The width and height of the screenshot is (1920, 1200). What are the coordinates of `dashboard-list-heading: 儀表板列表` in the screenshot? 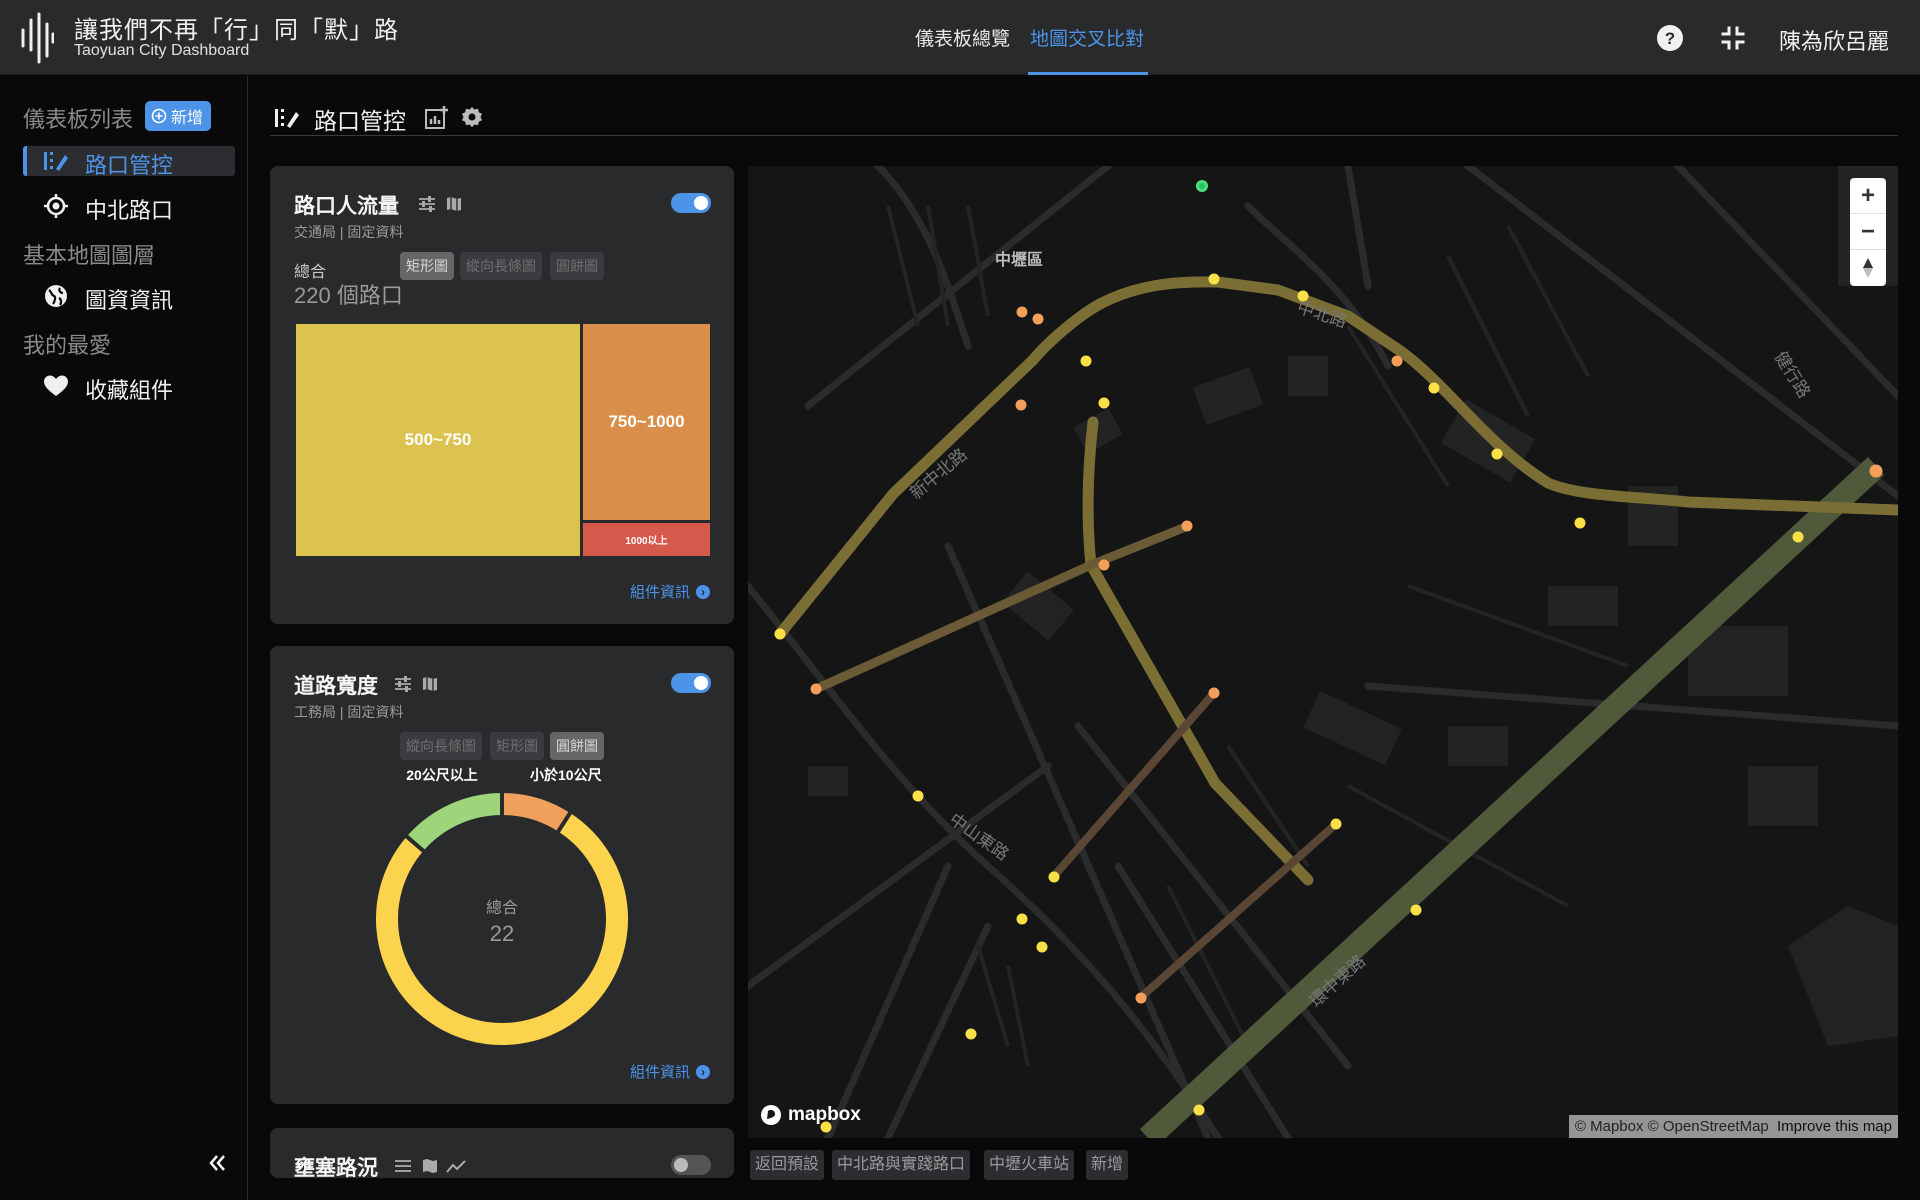 It's located at (78, 119).